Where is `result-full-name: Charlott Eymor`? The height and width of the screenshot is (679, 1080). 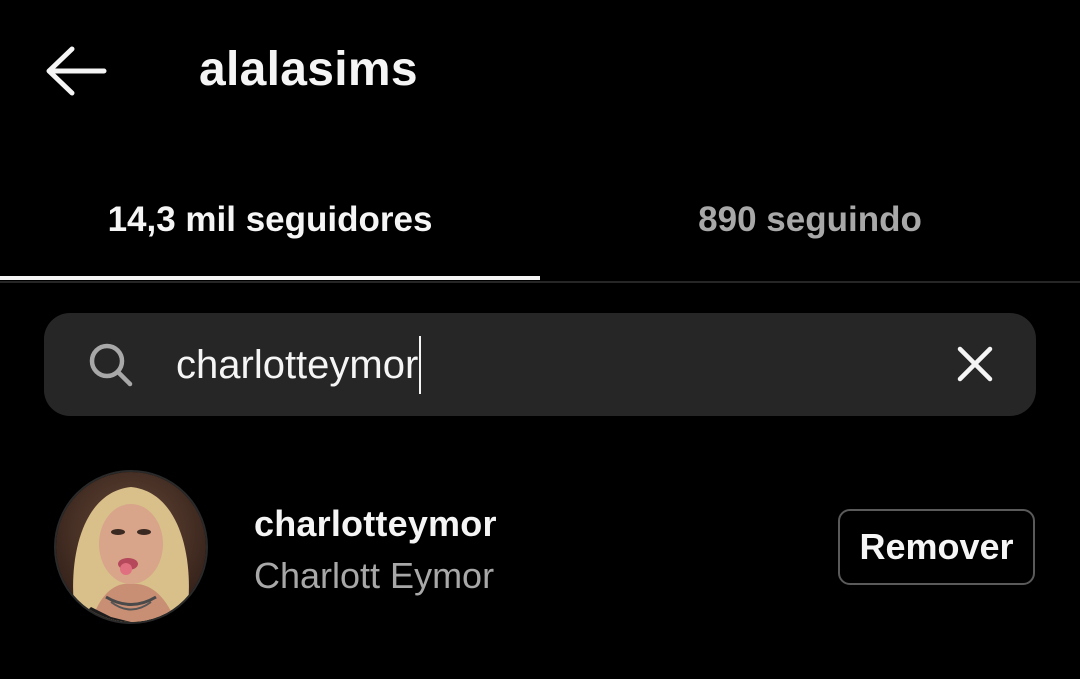 result-full-name: Charlott Eymor is located at coordinates (374, 575).